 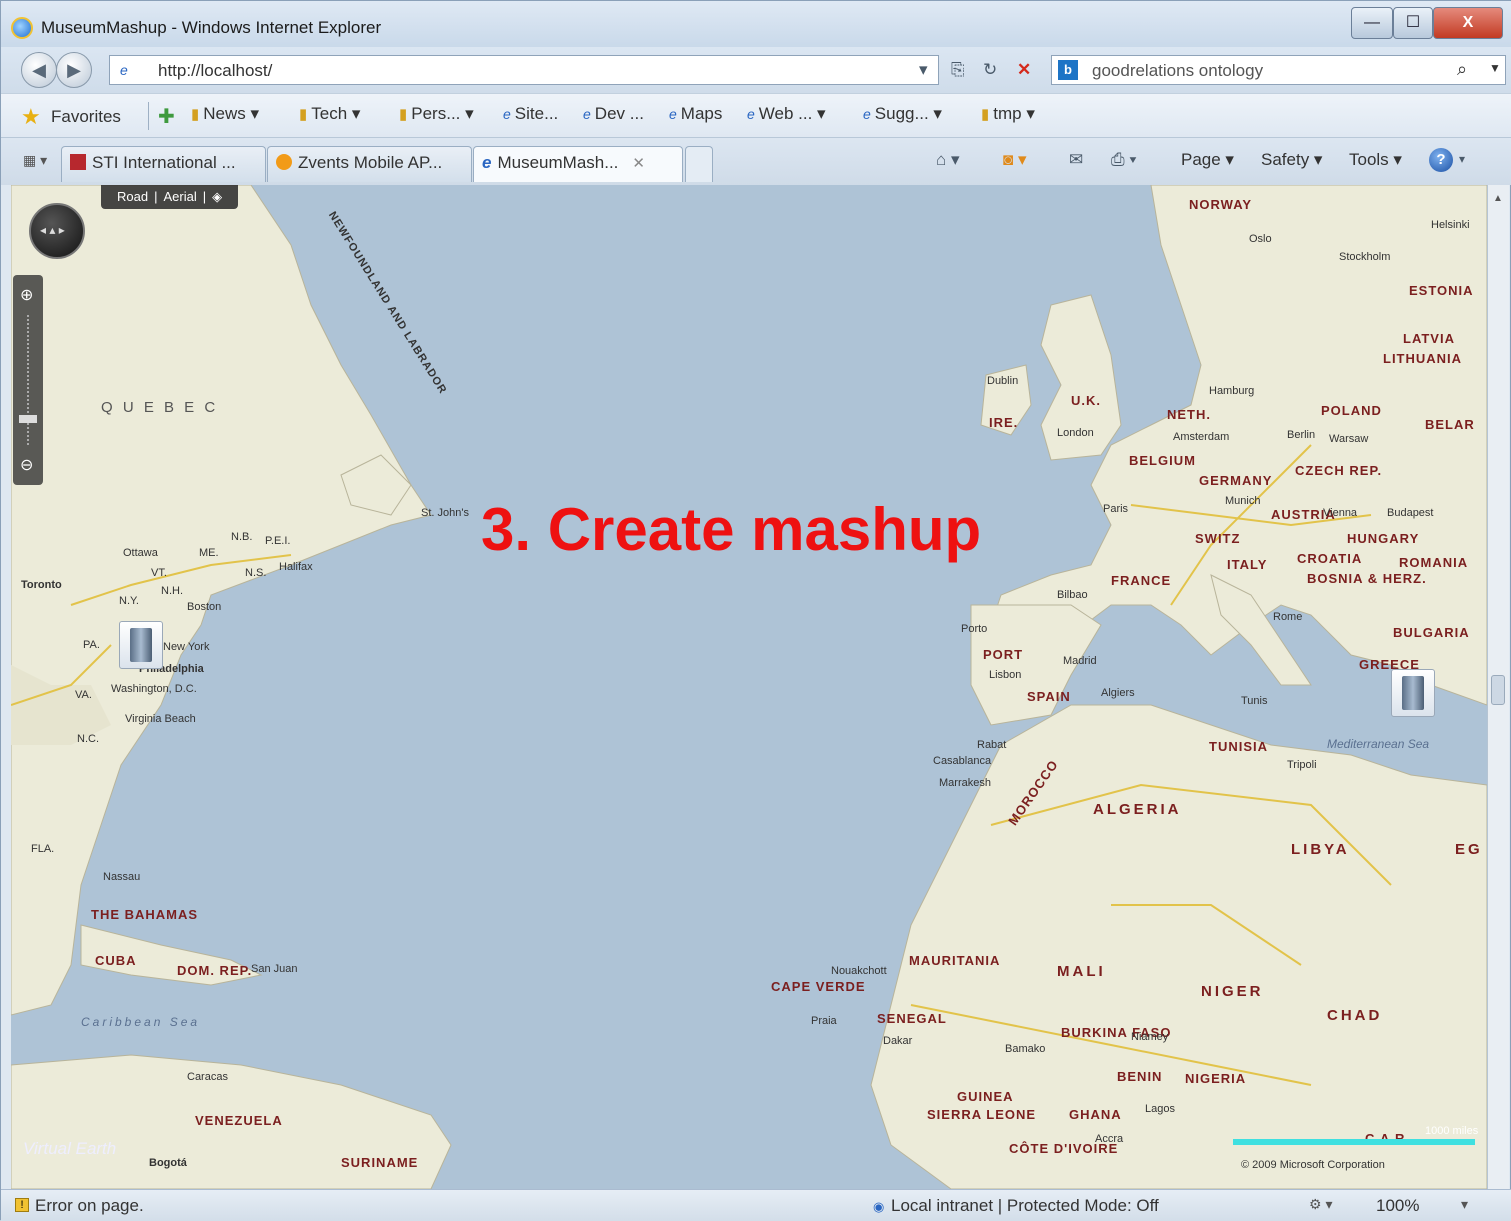 What do you see at coordinates (948, 160) in the screenshot?
I see `home-icon: ⌂ ▾` at bounding box center [948, 160].